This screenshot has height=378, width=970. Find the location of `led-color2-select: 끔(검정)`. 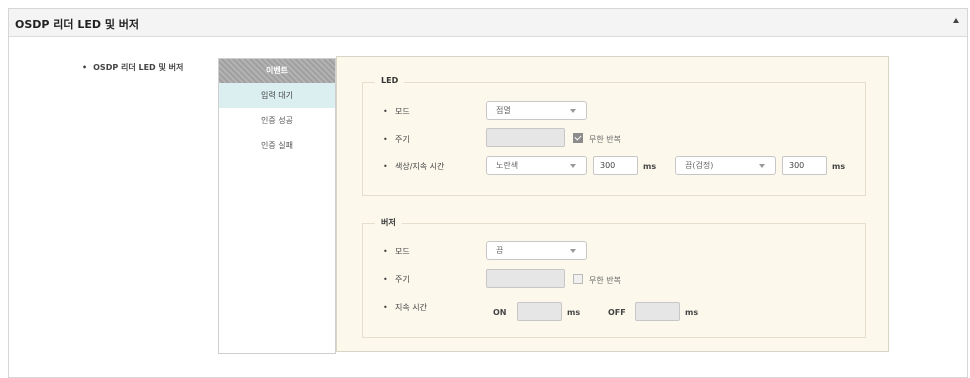

led-color2-select: 끔(검정) is located at coordinates (725, 165).